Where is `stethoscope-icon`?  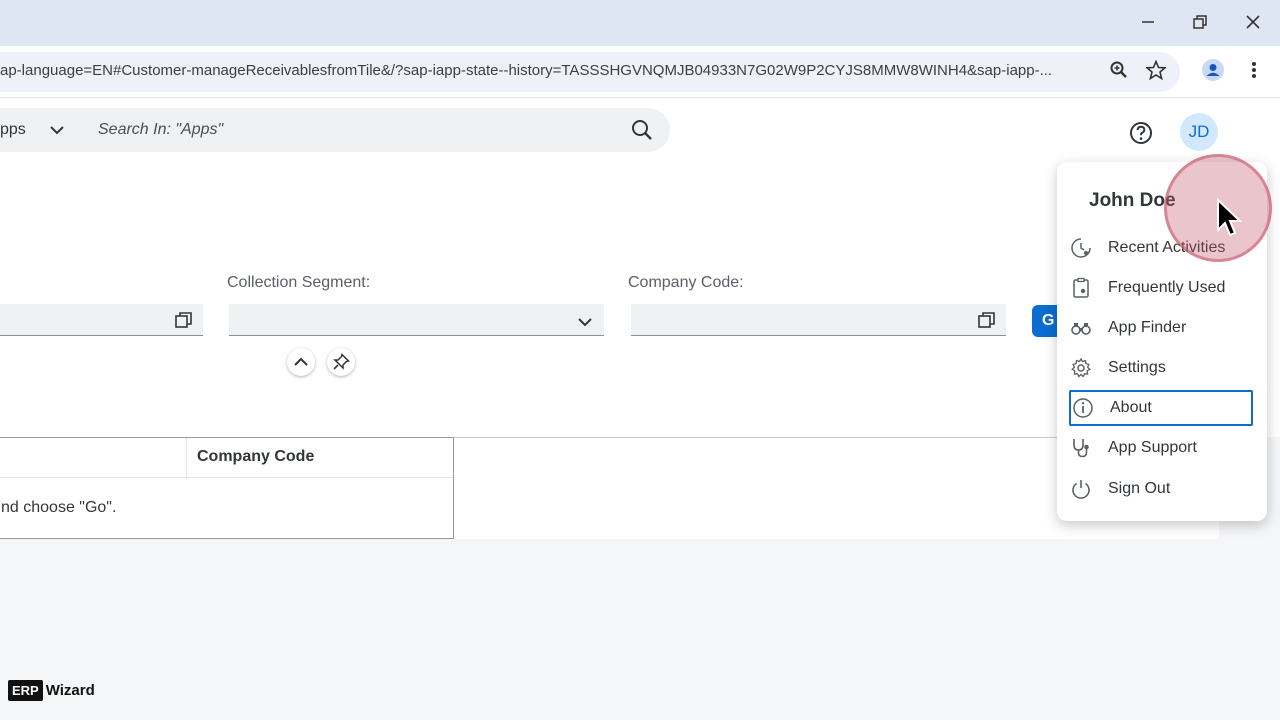
stethoscope-icon is located at coordinates (1081, 448).